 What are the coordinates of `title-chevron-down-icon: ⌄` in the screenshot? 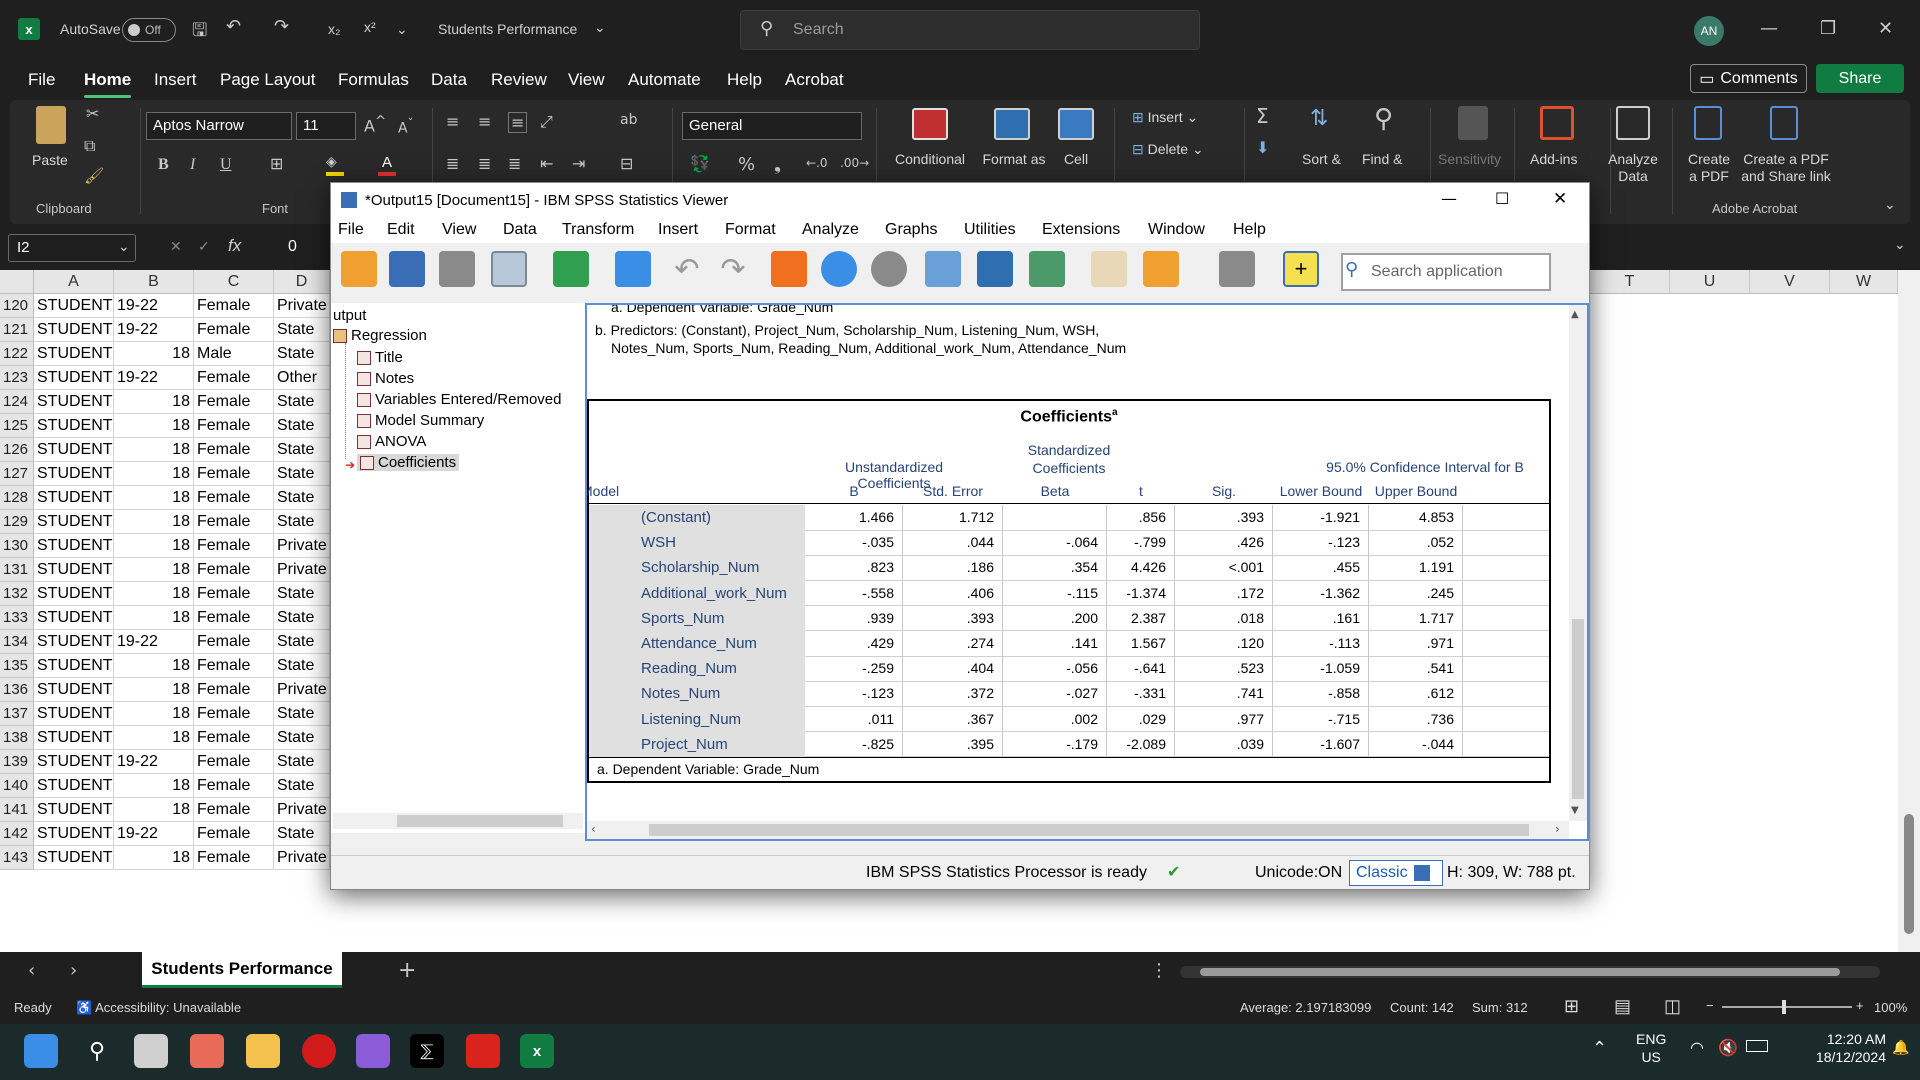 It's located at (600, 27).